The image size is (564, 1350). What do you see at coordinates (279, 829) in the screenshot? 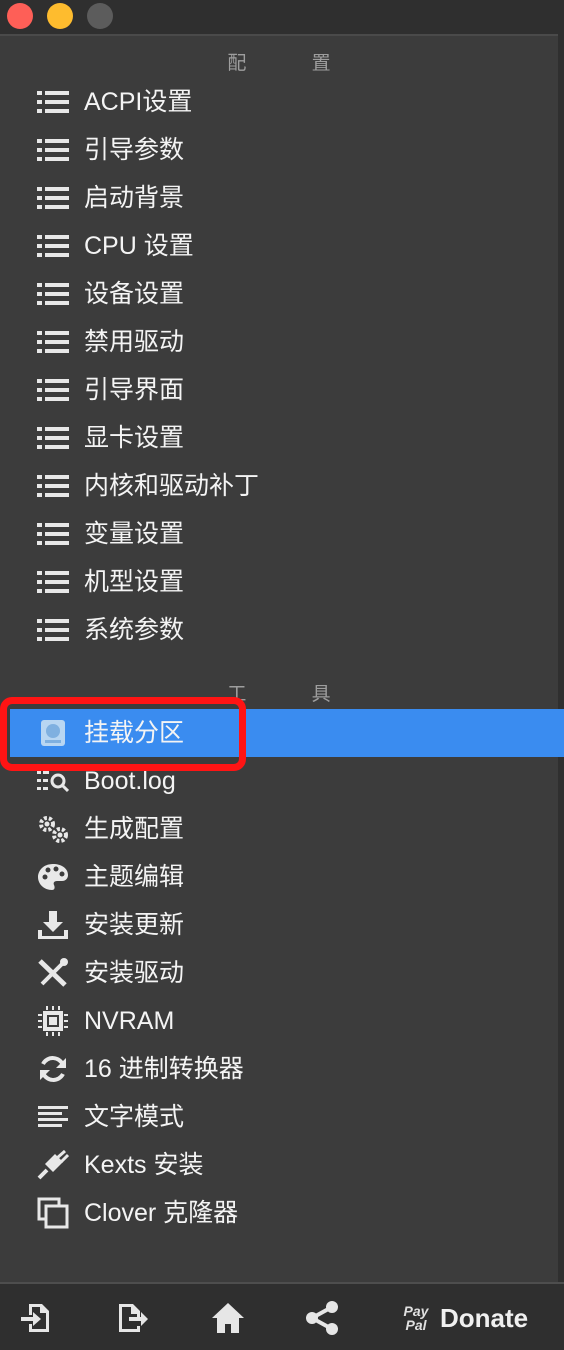
I see `tool-item-2: 生成配置` at bounding box center [279, 829].